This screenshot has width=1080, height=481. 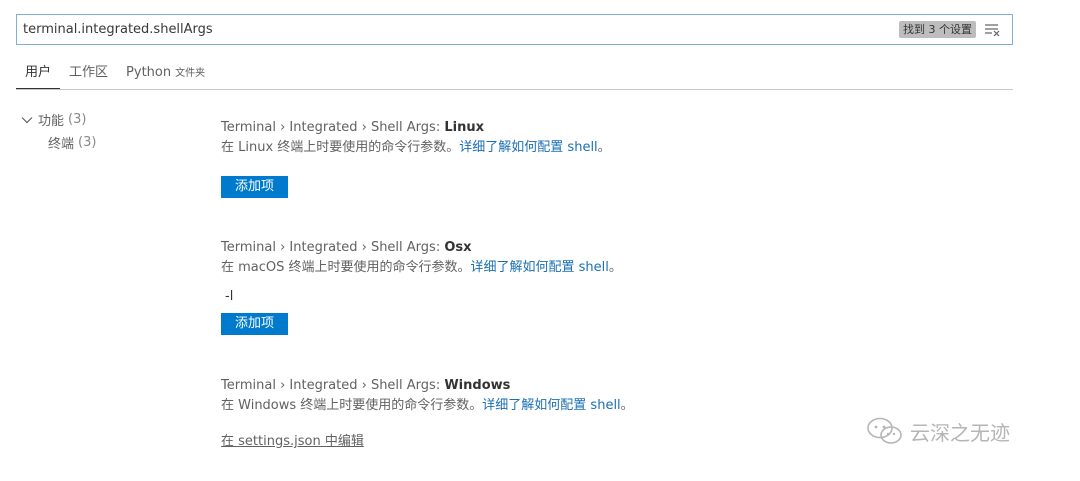 I want to click on toc-terminal-label: 终端, so click(x=61, y=144).